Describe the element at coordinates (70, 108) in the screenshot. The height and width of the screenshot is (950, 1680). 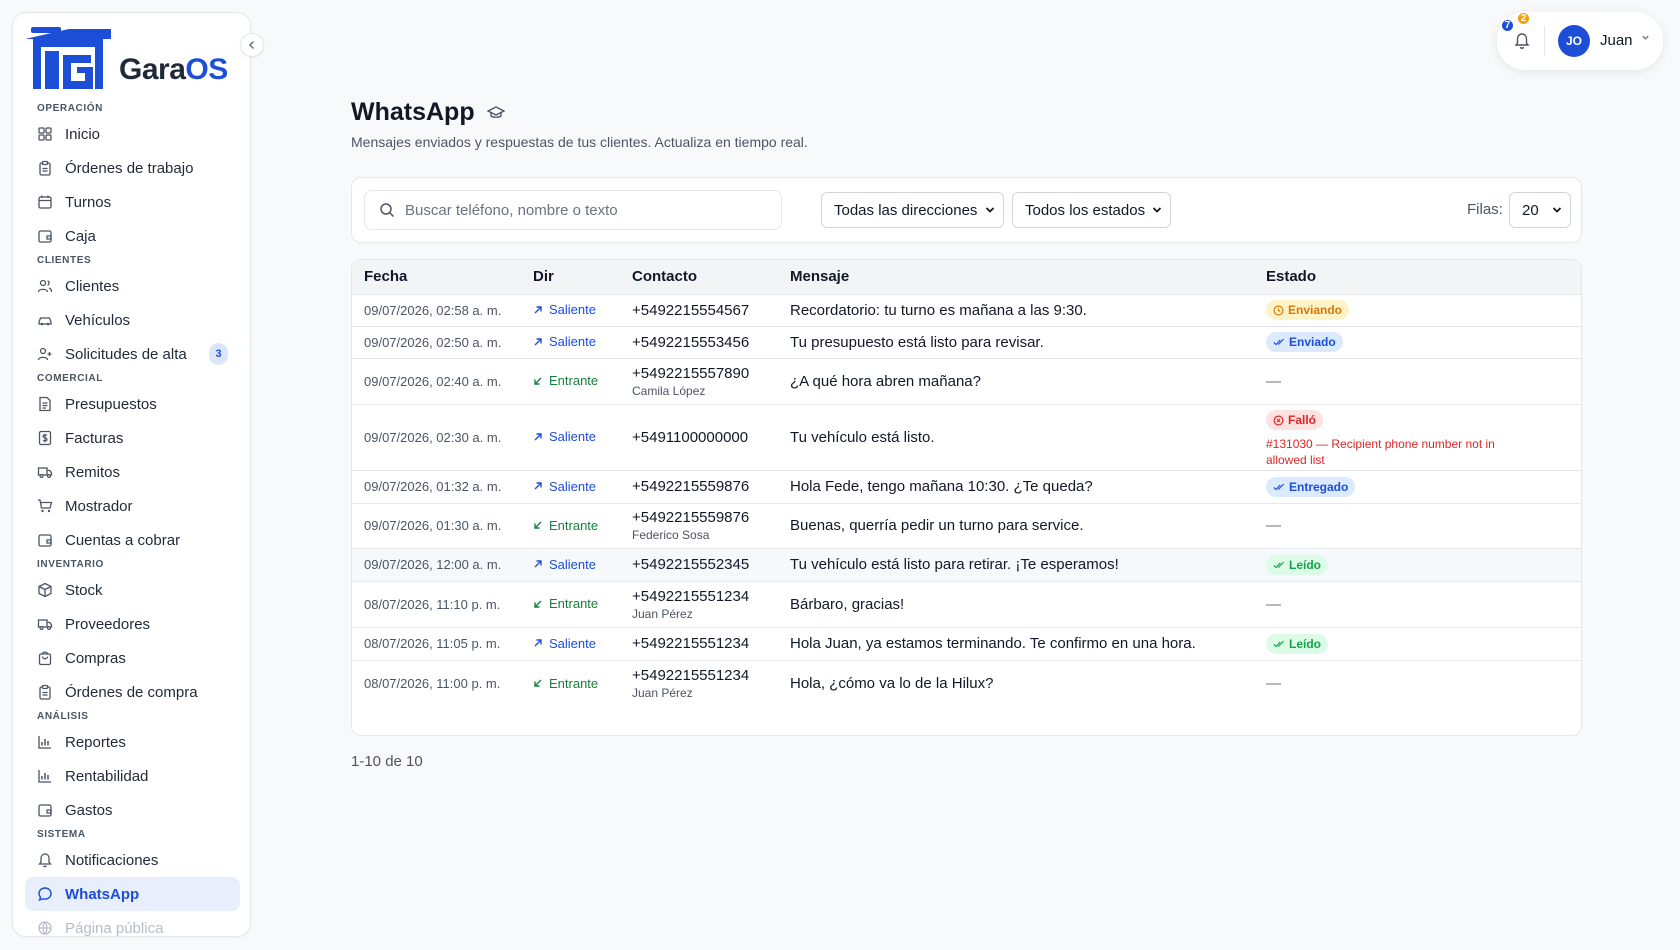
I see `section-label: OPERACIÓN` at that location.